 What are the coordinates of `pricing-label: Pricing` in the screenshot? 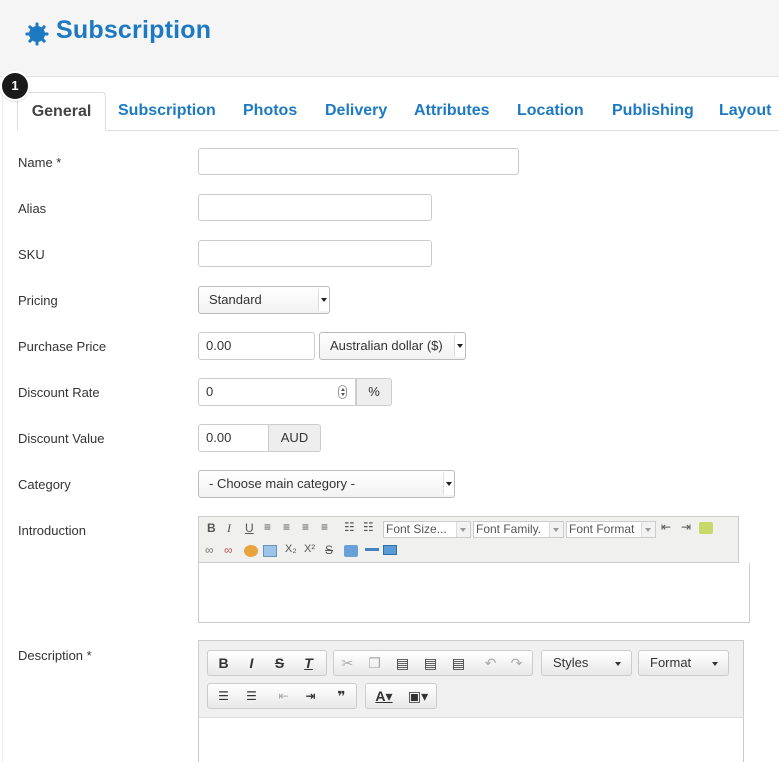 It's located at (38, 300).